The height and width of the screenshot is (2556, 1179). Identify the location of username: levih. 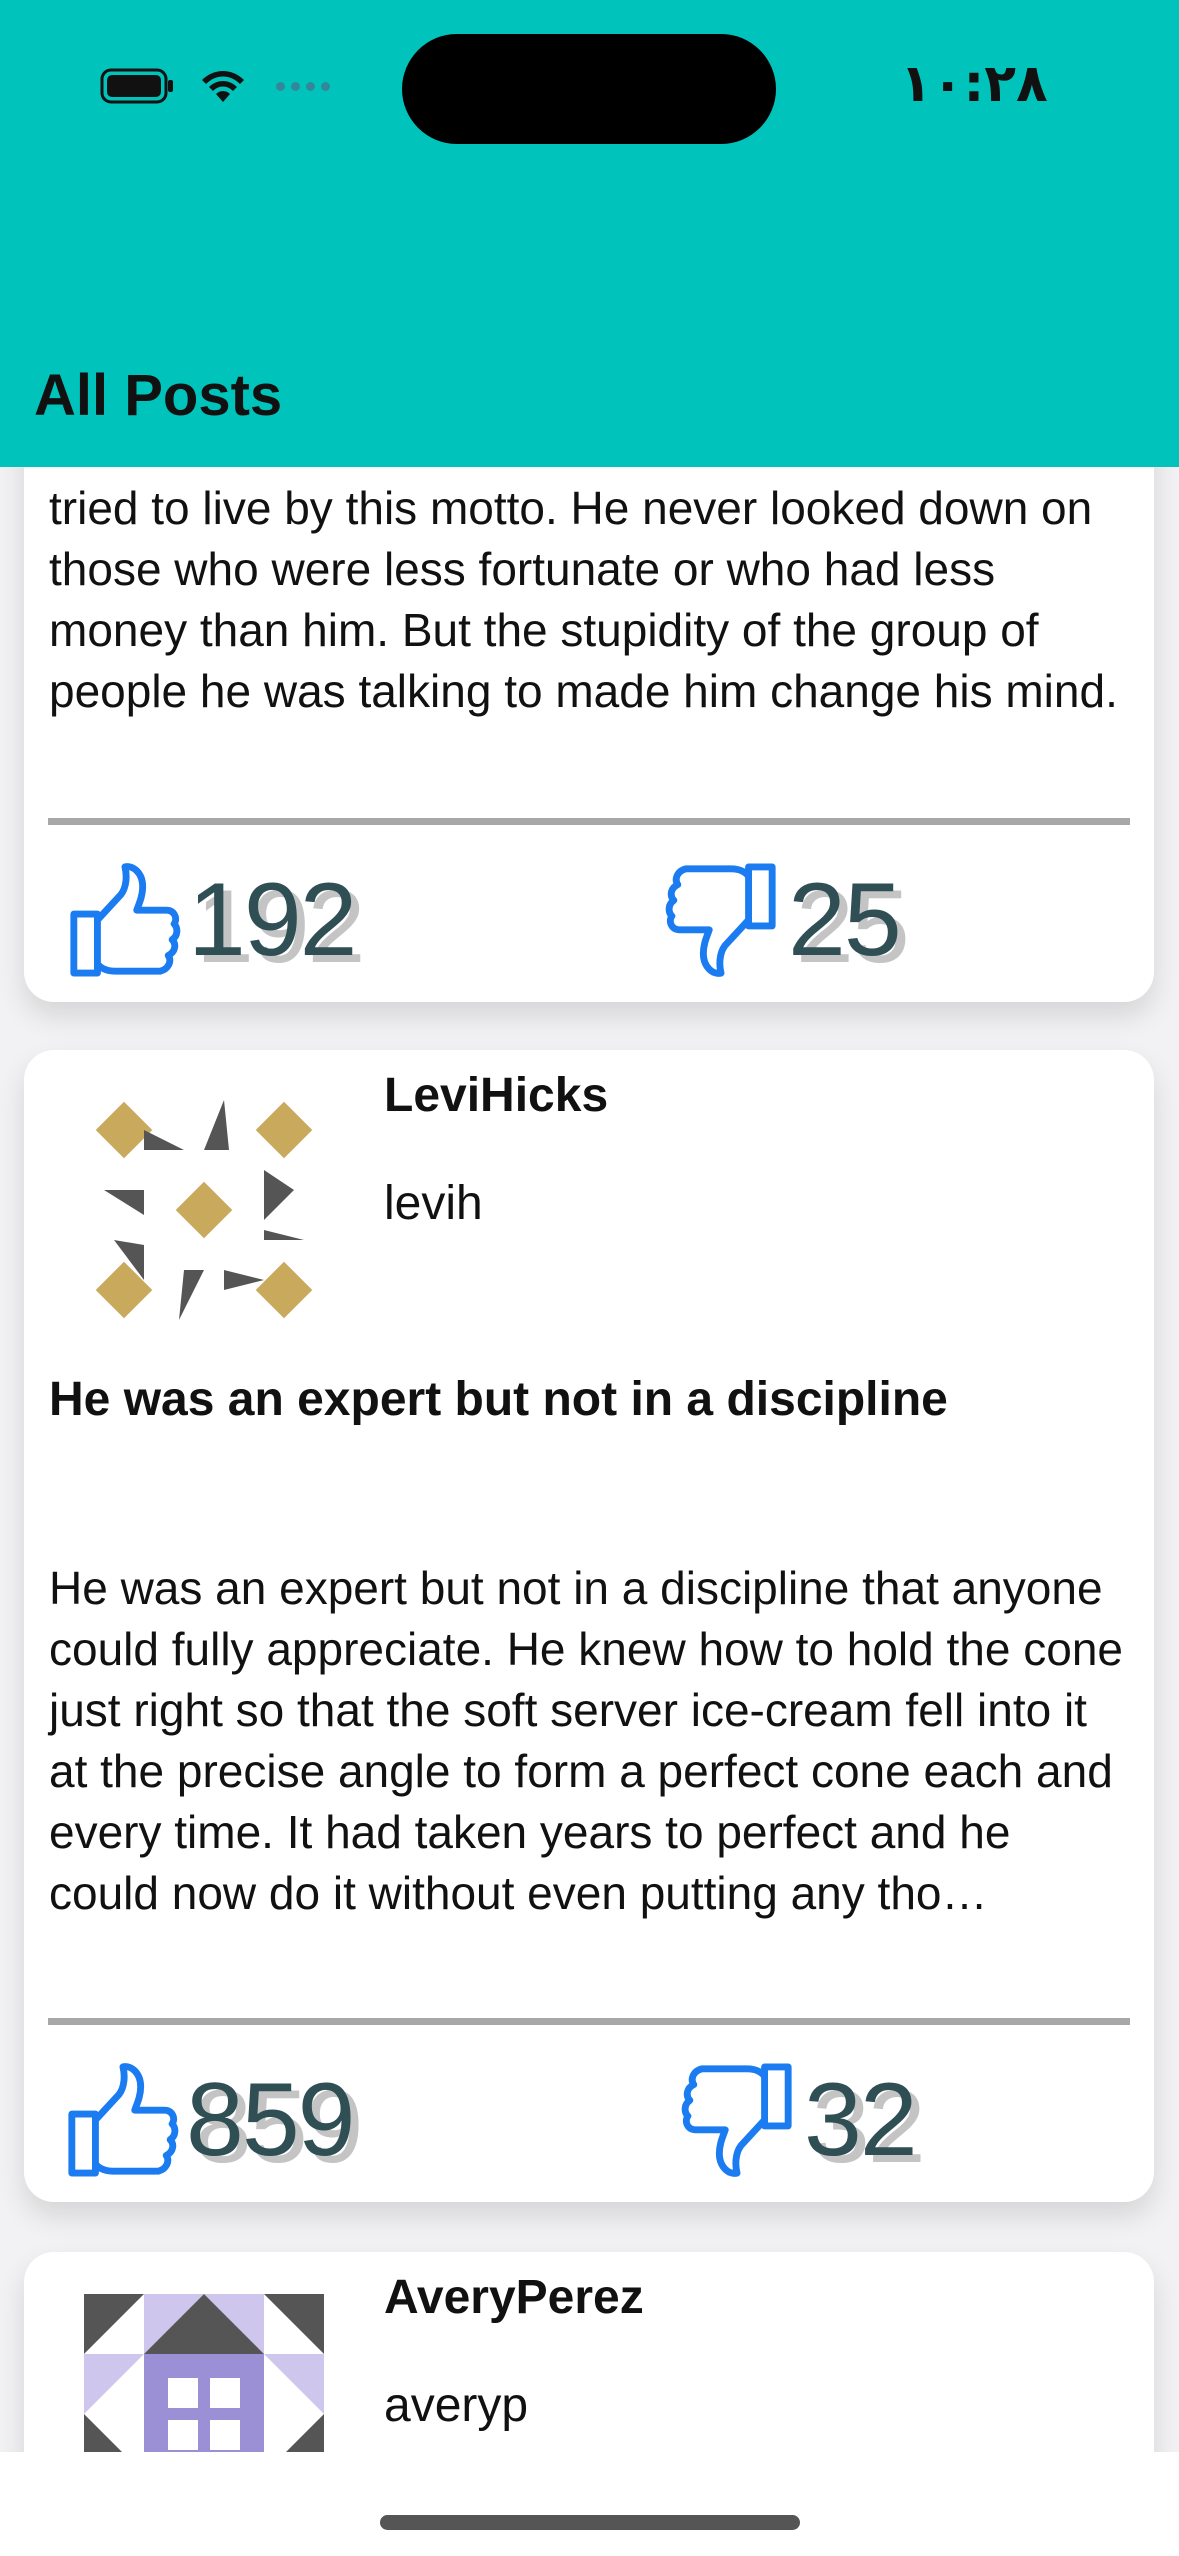
(433, 1203).